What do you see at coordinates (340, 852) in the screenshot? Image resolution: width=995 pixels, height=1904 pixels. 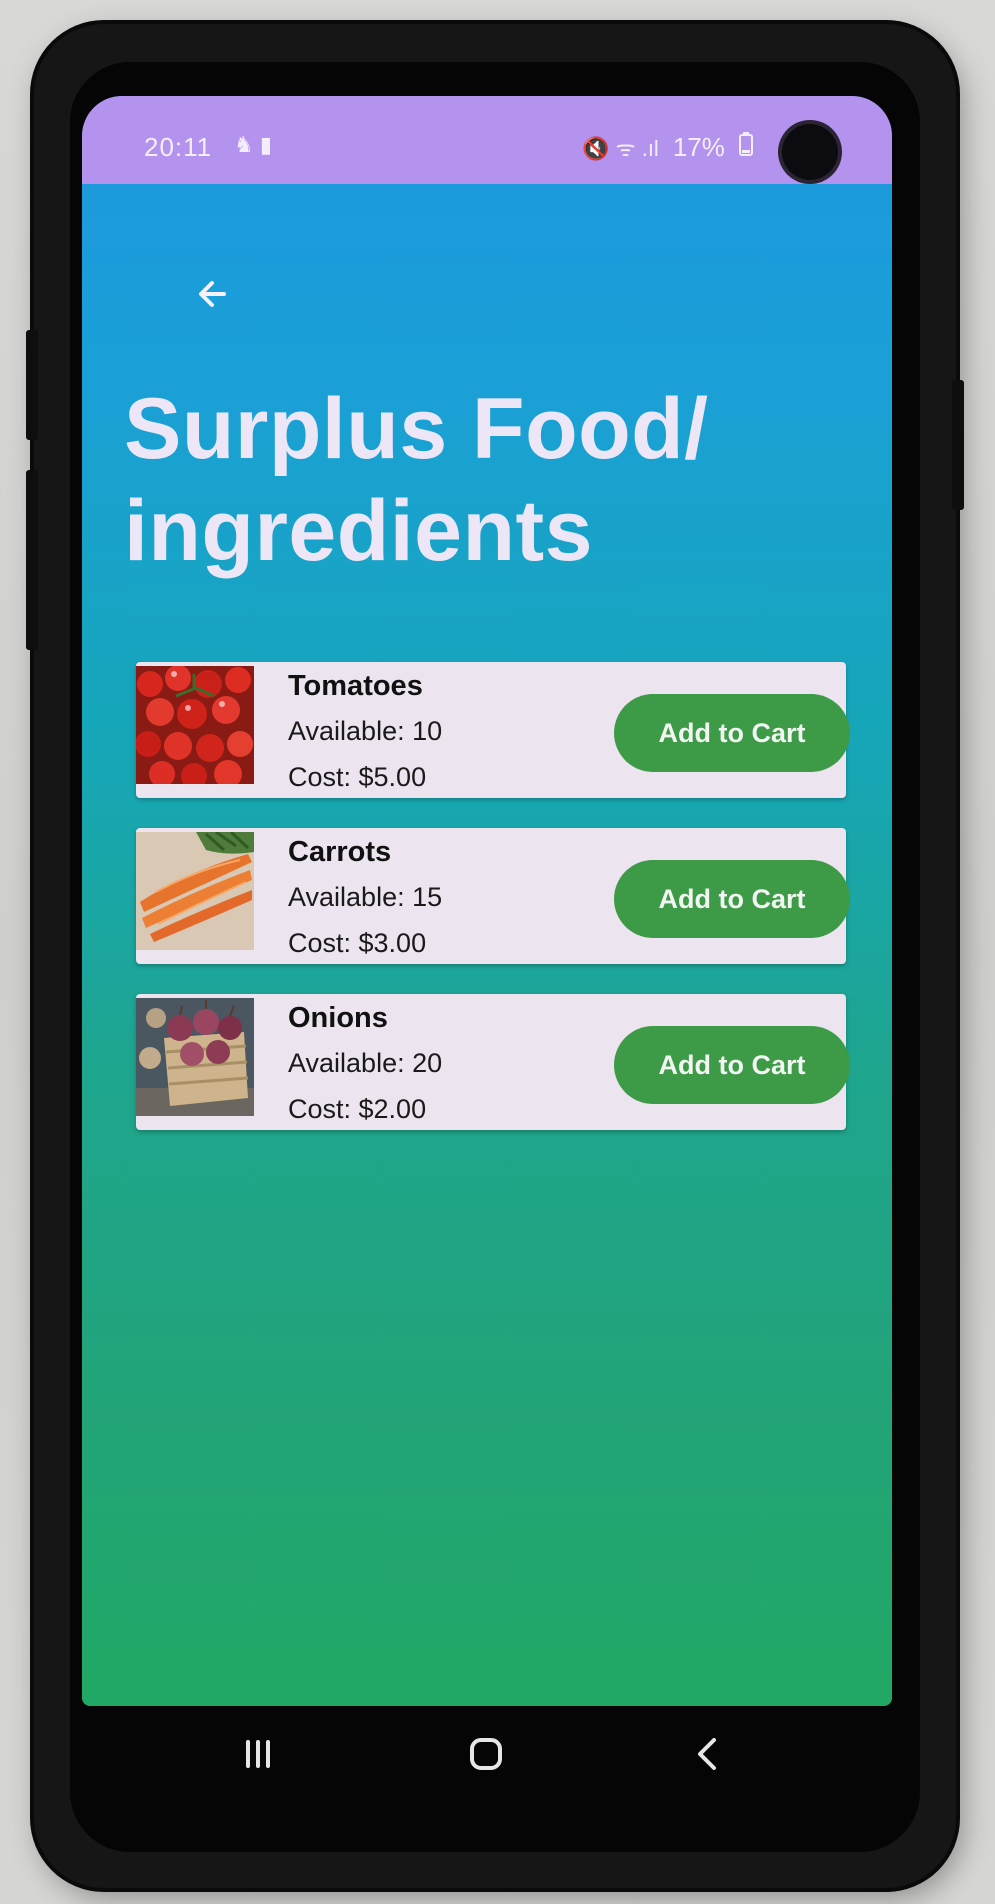 I see `item-name: Carrots` at bounding box center [340, 852].